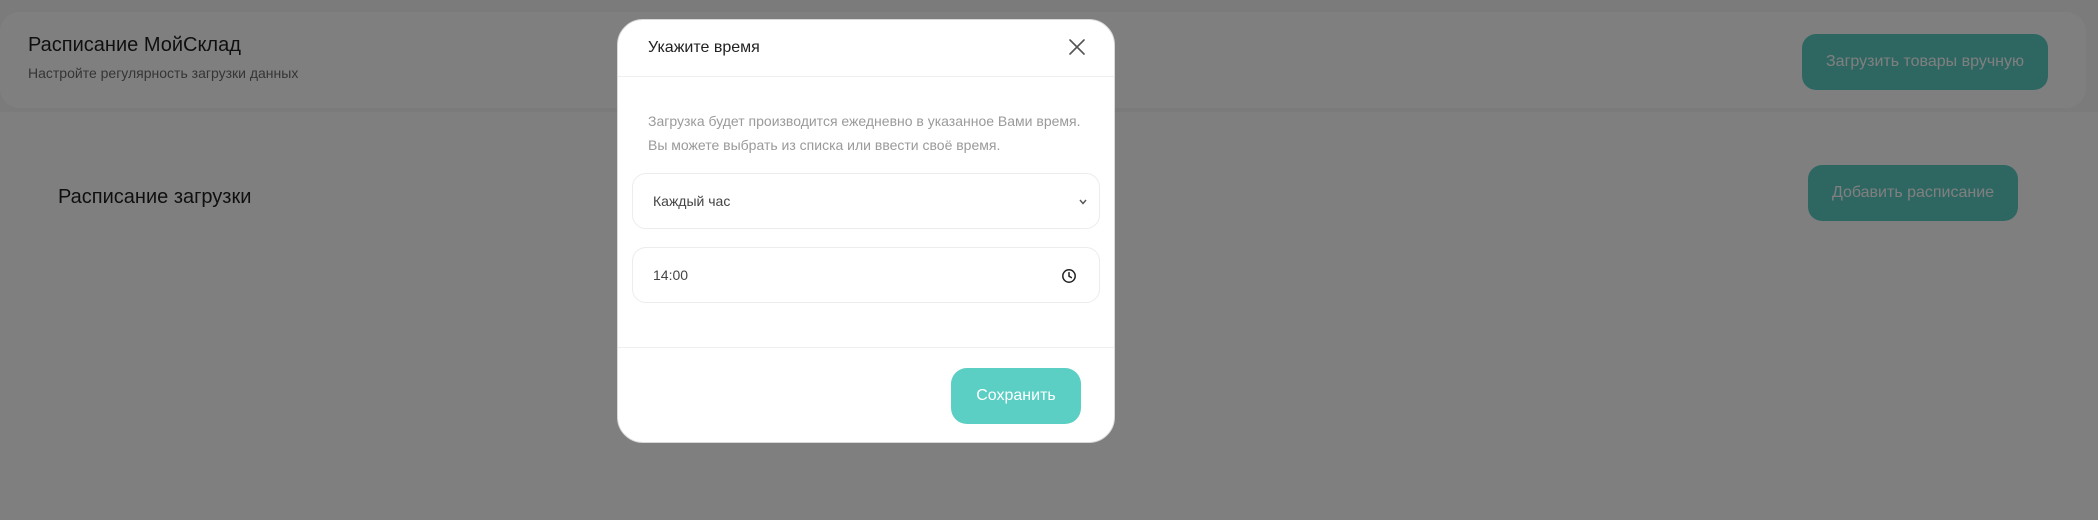 Image resolution: width=2098 pixels, height=520 pixels. What do you see at coordinates (866, 201) in the screenshot?
I see `frequency-select: Каждый час` at bounding box center [866, 201].